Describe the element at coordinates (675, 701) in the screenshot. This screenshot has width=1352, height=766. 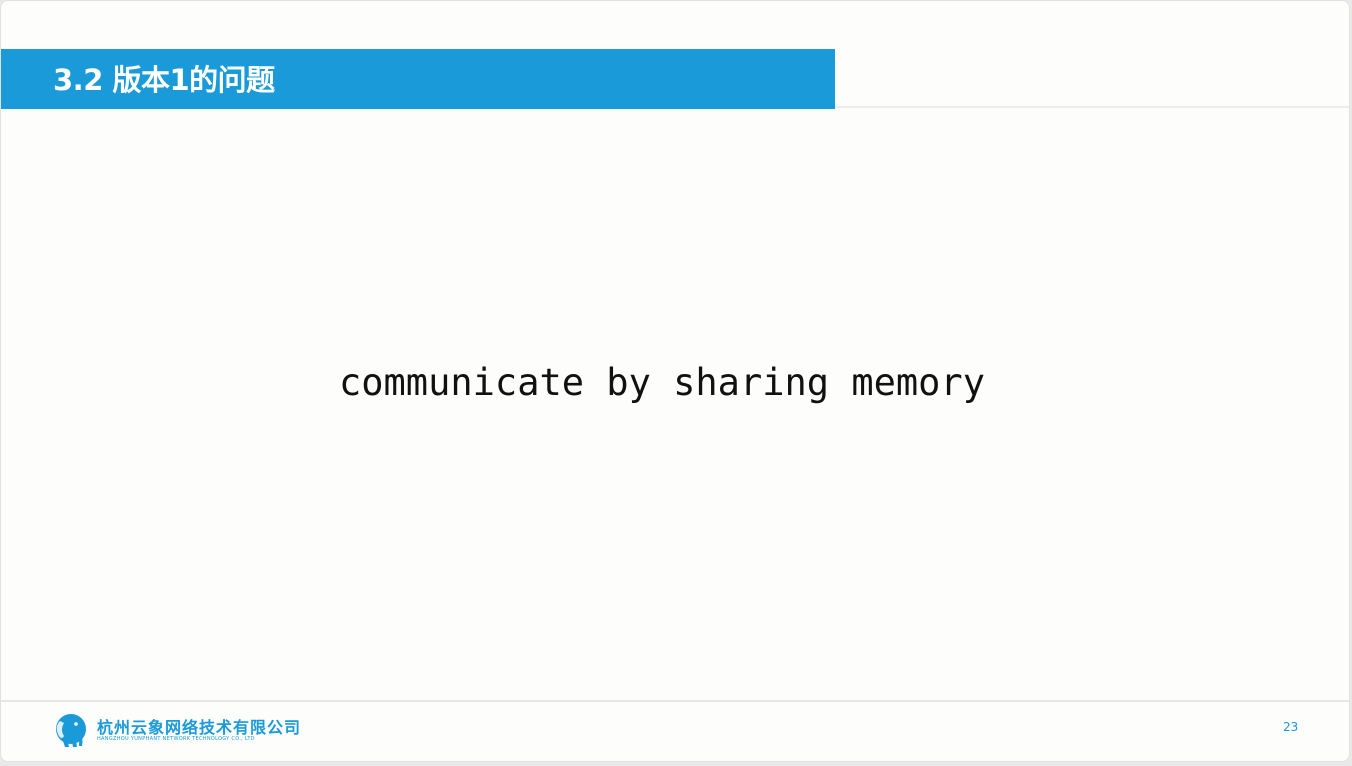
I see `footer-divider` at that location.